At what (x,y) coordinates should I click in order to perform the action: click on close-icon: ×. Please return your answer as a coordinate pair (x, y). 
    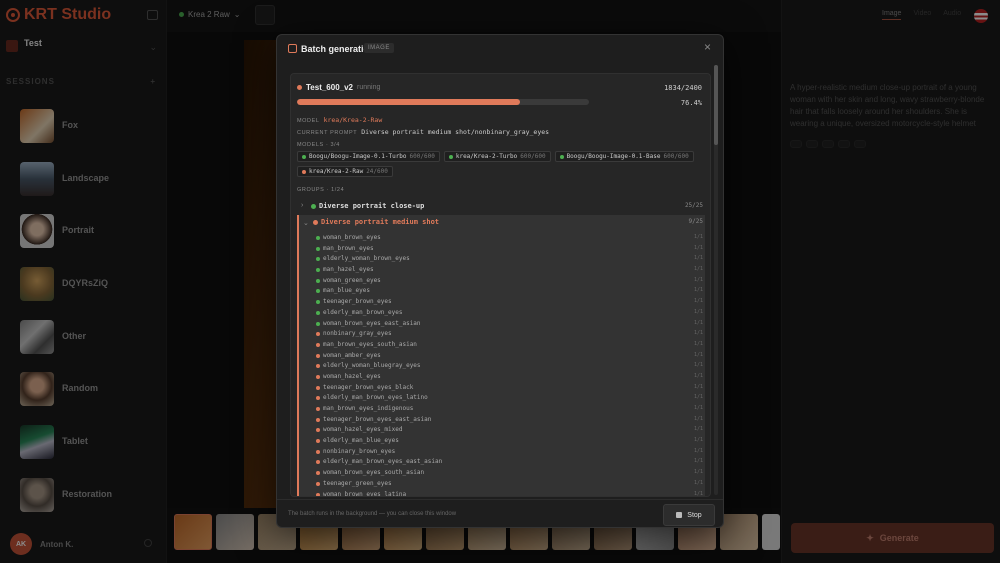
    Looking at the image, I should click on (707, 47).